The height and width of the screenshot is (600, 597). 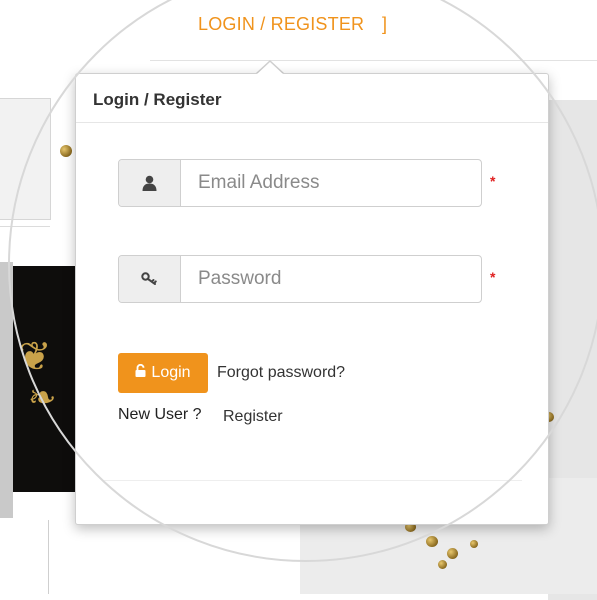 I want to click on nav-bracket: ], so click(x=385, y=24).